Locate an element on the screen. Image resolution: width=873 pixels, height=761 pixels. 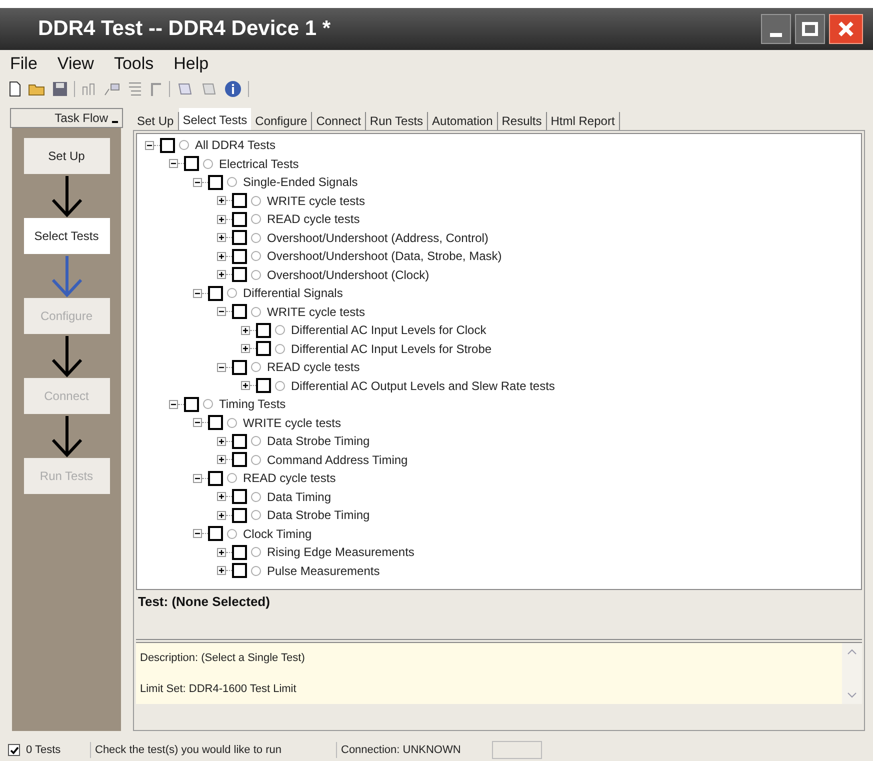
menu-item: View is located at coordinates (75, 64).